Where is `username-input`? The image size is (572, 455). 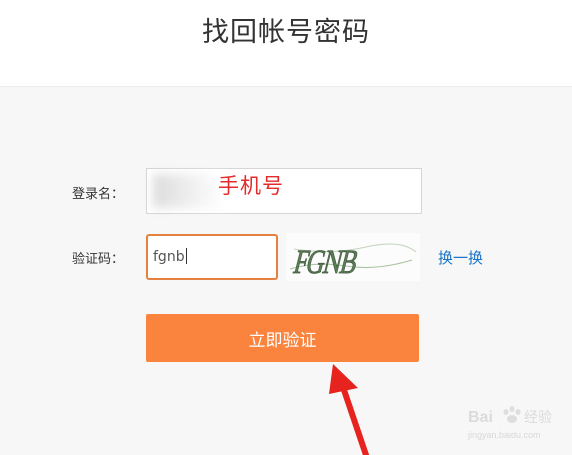
username-input is located at coordinates (284, 191).